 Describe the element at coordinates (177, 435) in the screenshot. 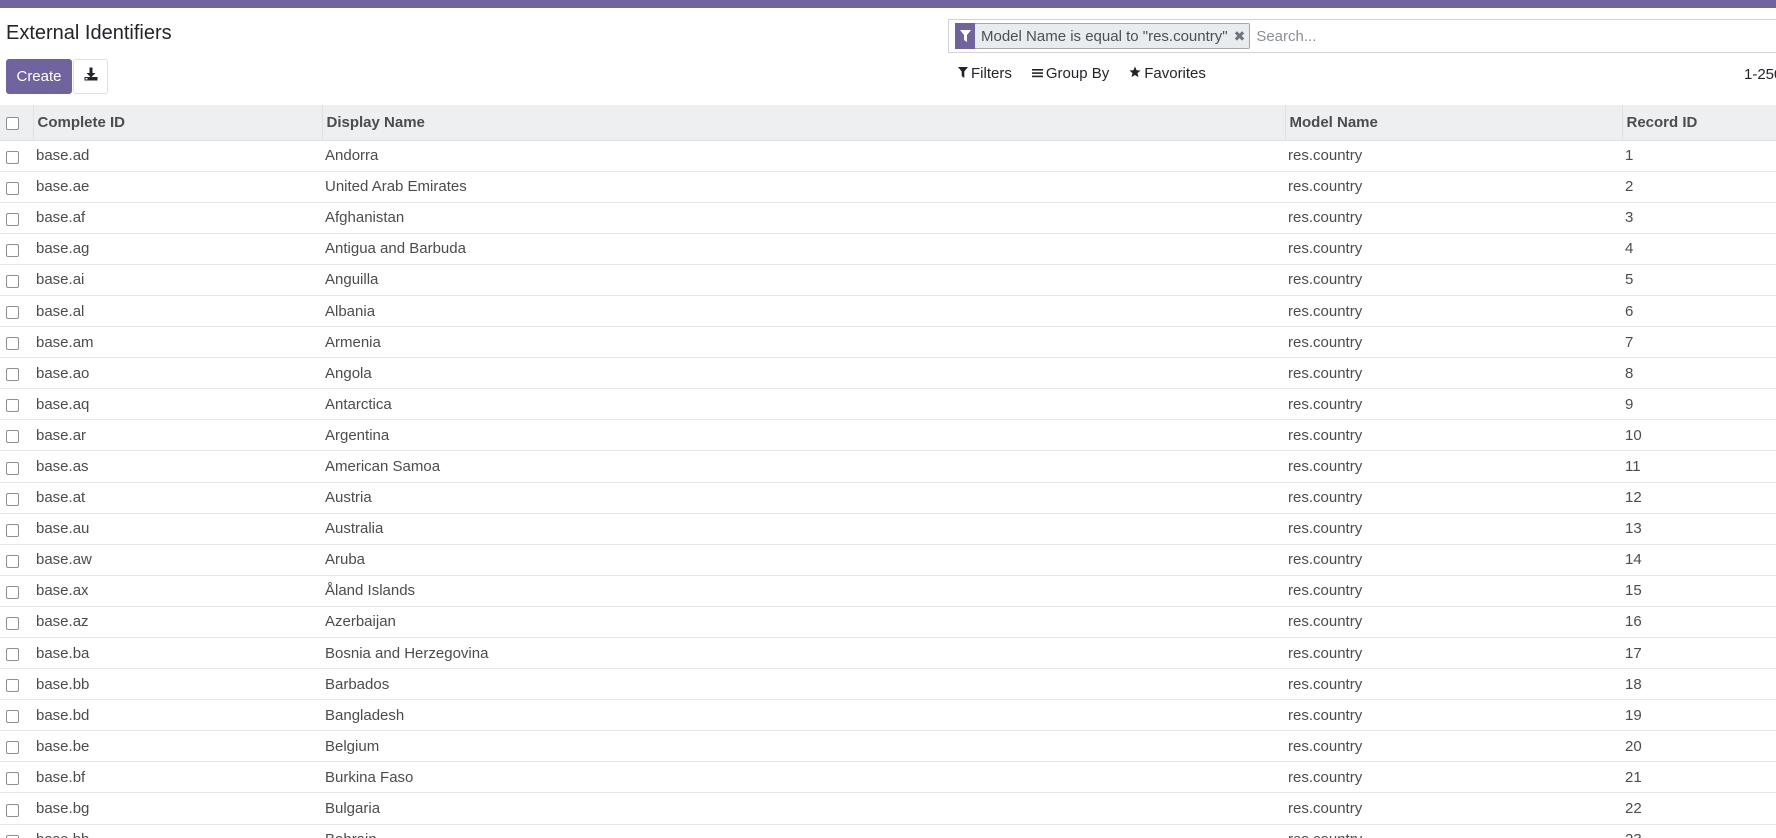

I see `cell-complete-id: base.ar` at that location.